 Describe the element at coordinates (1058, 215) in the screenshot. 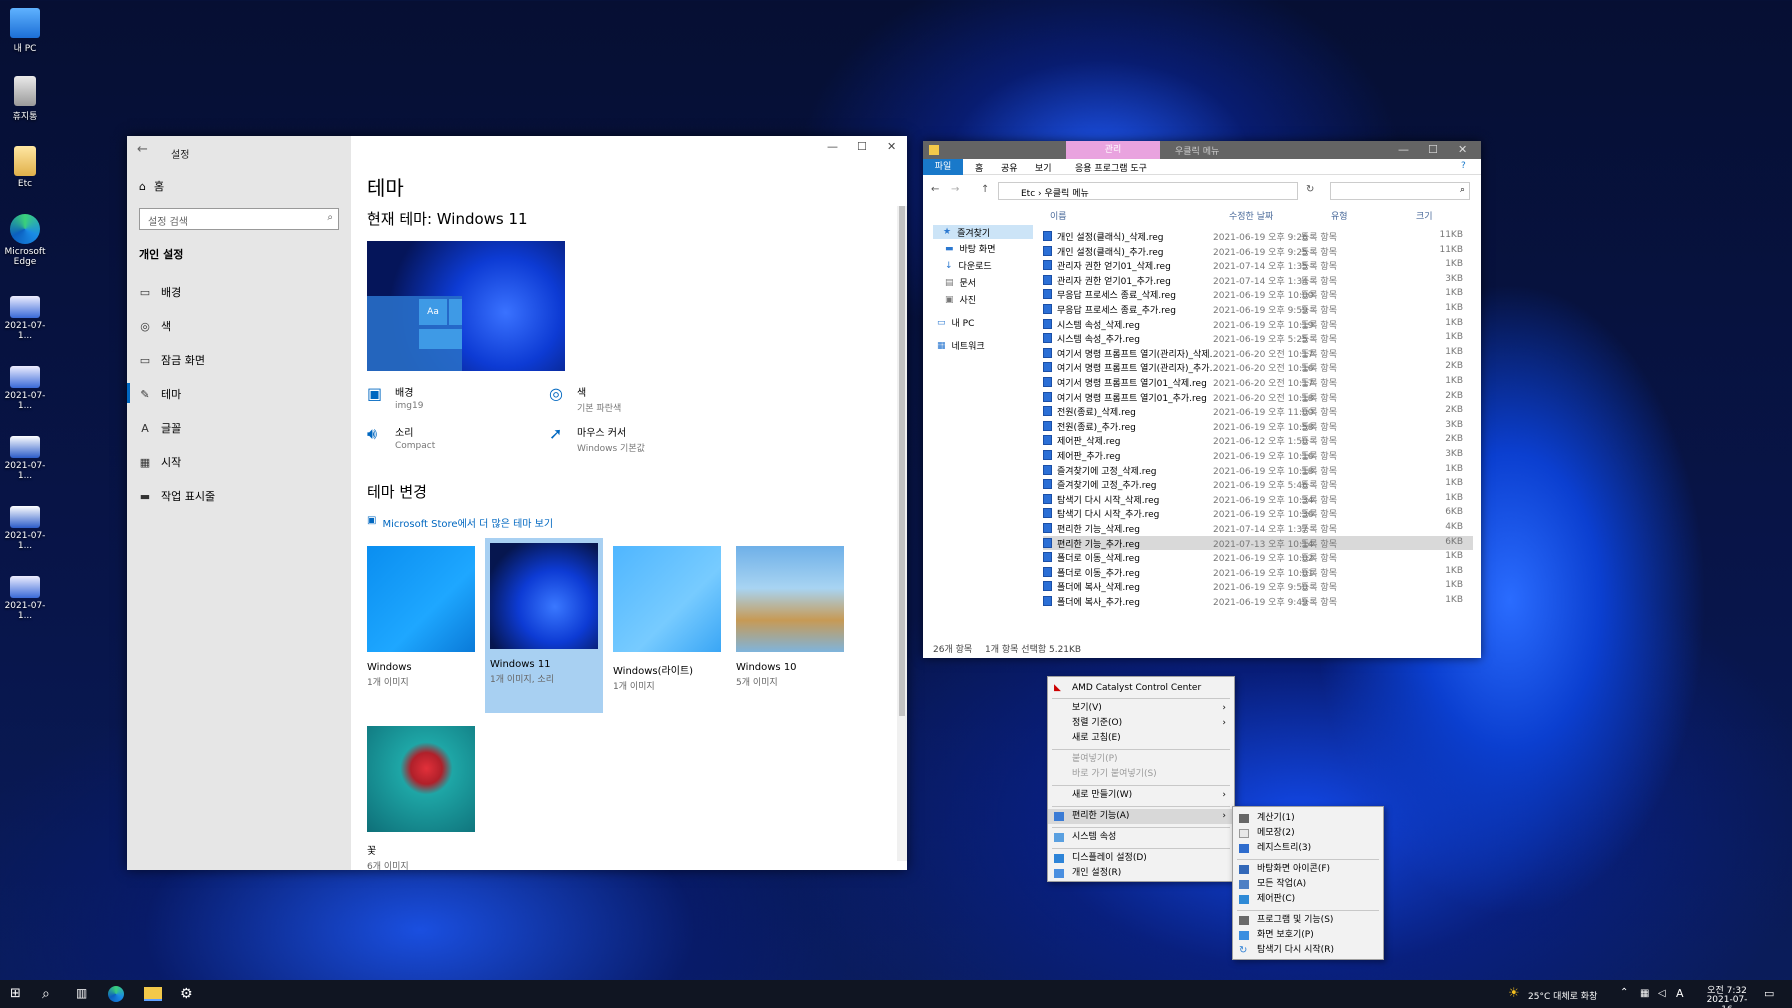

I see `column-header-name: 이름` at that location.